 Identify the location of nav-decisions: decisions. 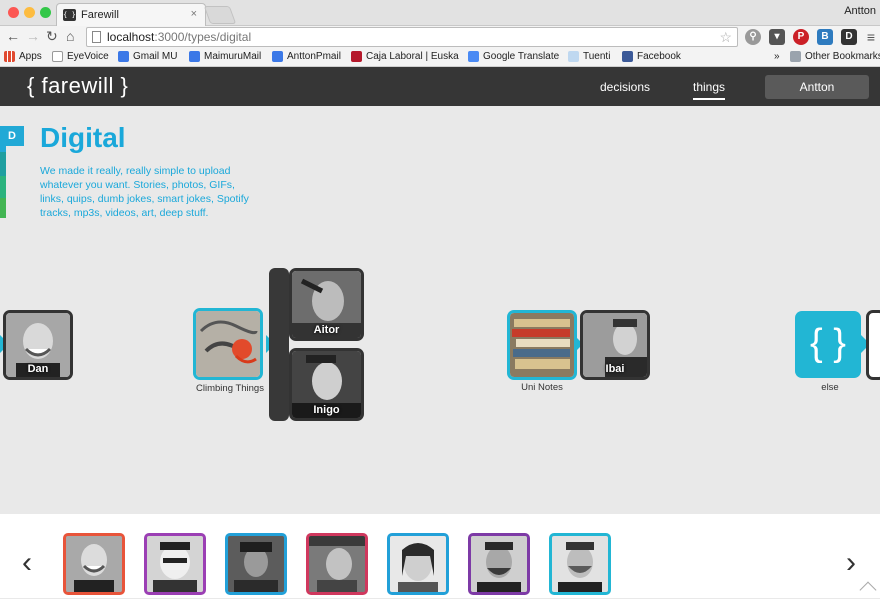
(625, 87).